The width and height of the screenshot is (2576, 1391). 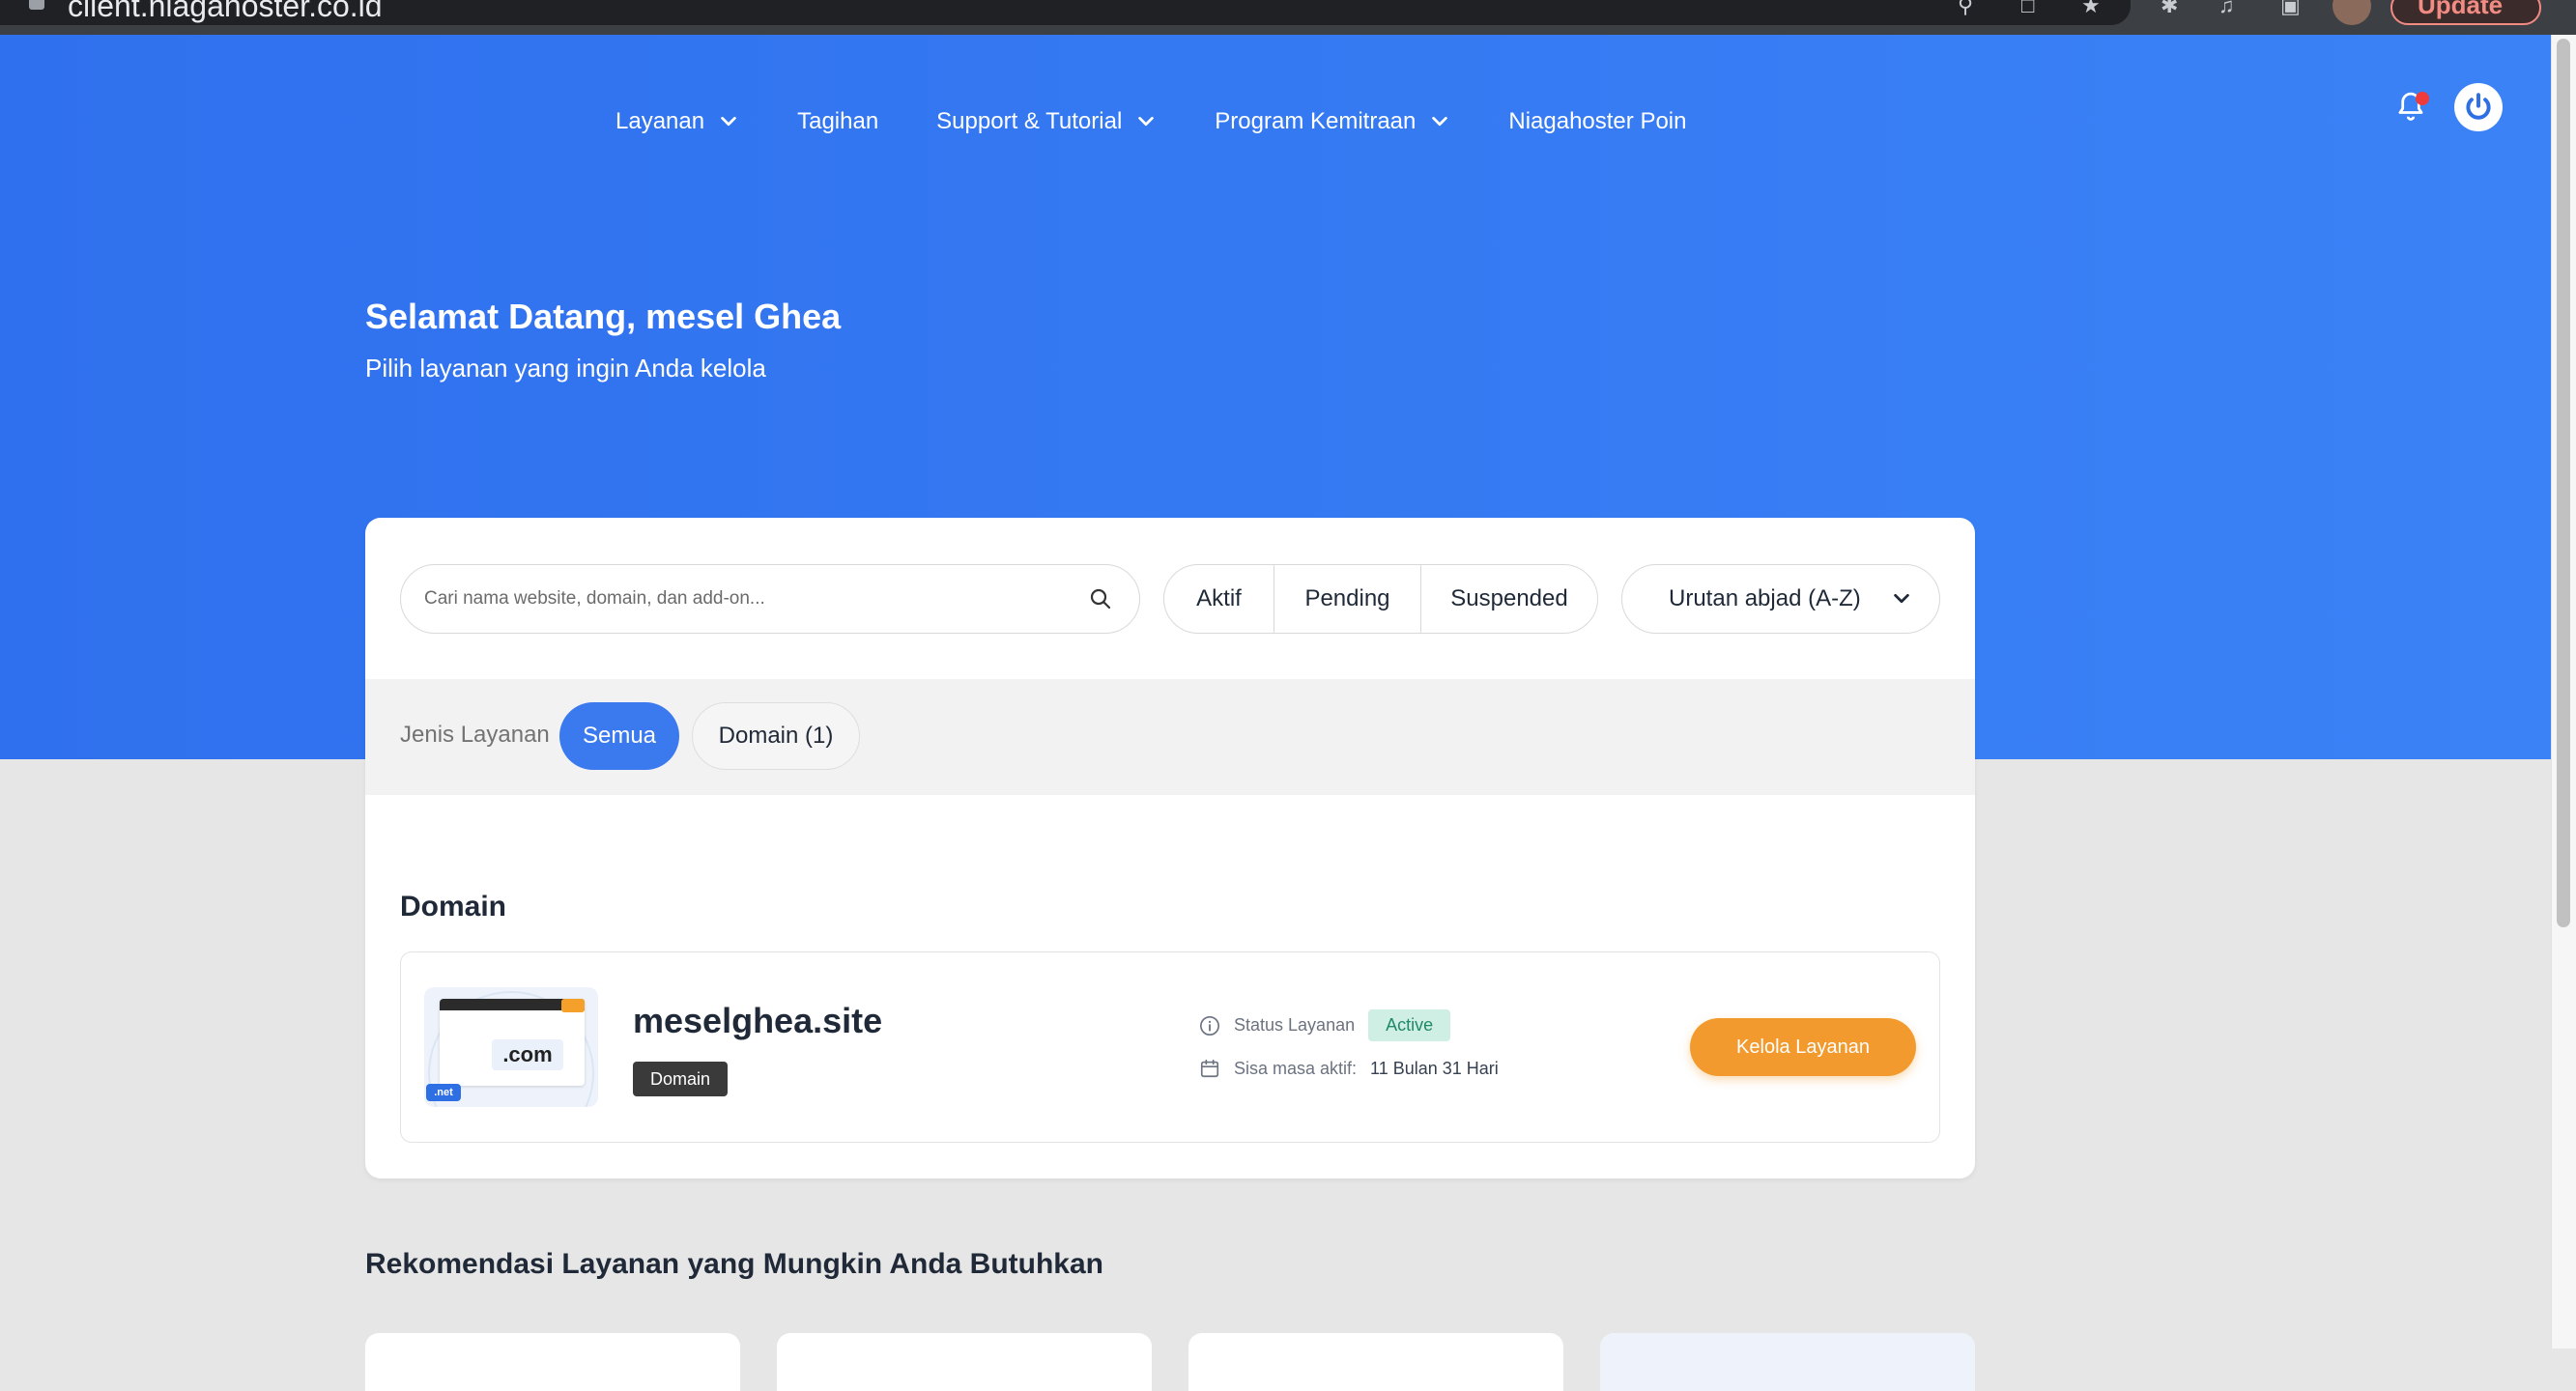 I want to click on search-input, so click(x=757, y=599).